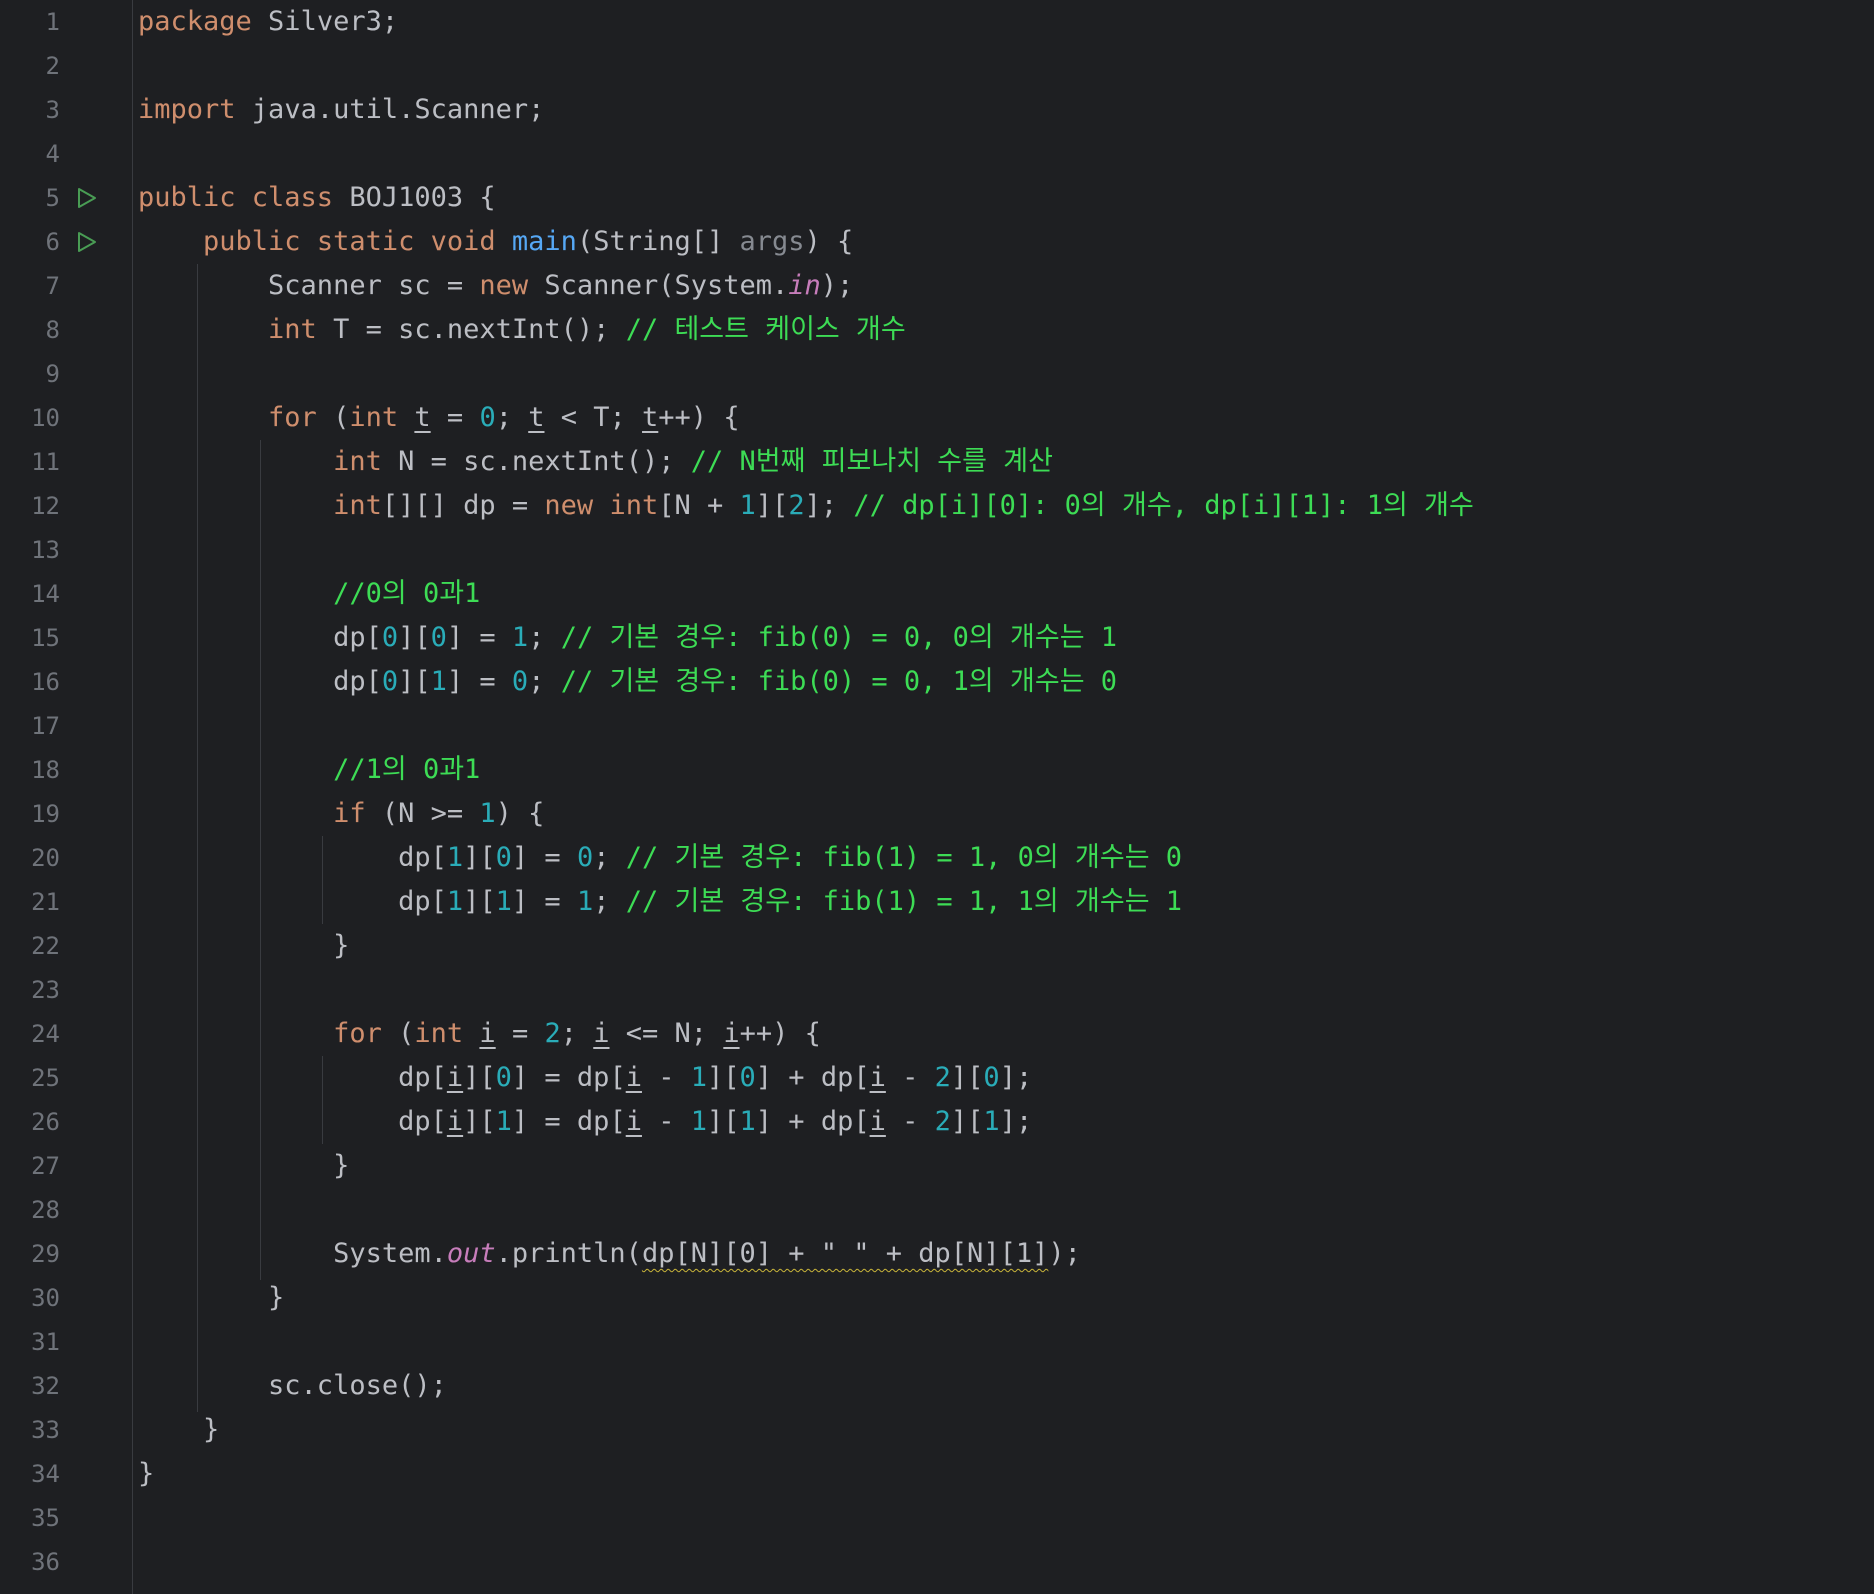 This screenshot has height=1594, width=1874. I want to click on code-token: //0의 0과1, so click(407, 593).